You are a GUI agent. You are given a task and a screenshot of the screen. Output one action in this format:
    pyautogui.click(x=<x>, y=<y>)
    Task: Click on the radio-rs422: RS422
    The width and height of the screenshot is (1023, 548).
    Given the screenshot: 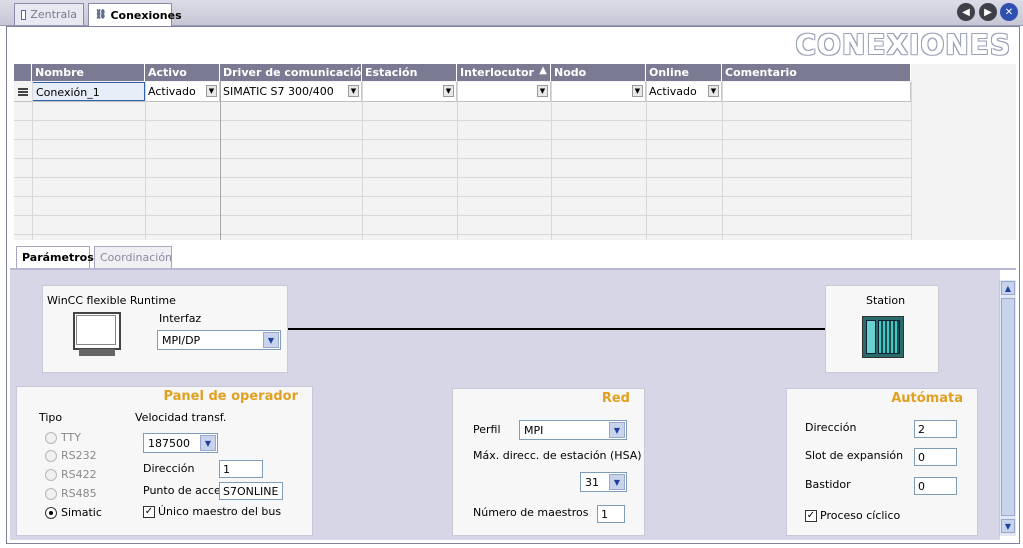 What is the action you would take?
    pyautogui.click(x=71, y=474)
    